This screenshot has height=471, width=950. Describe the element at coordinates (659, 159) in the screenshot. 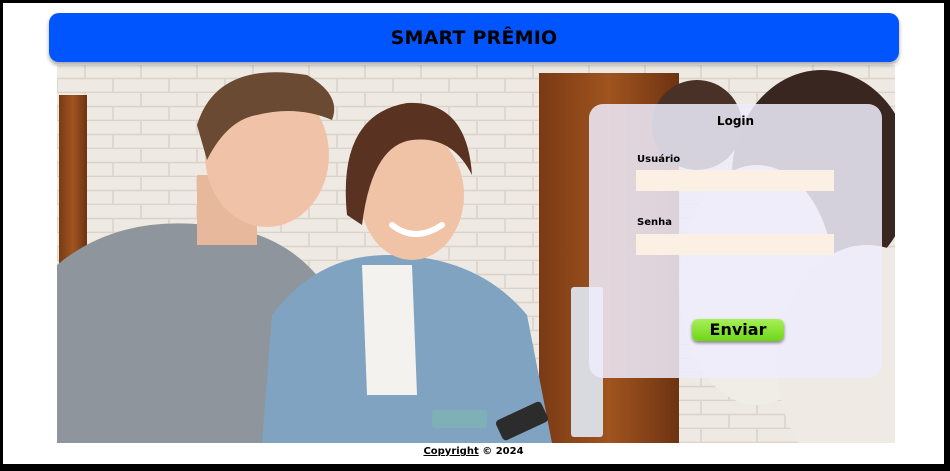

I see `username-label: Usuário` at that location.